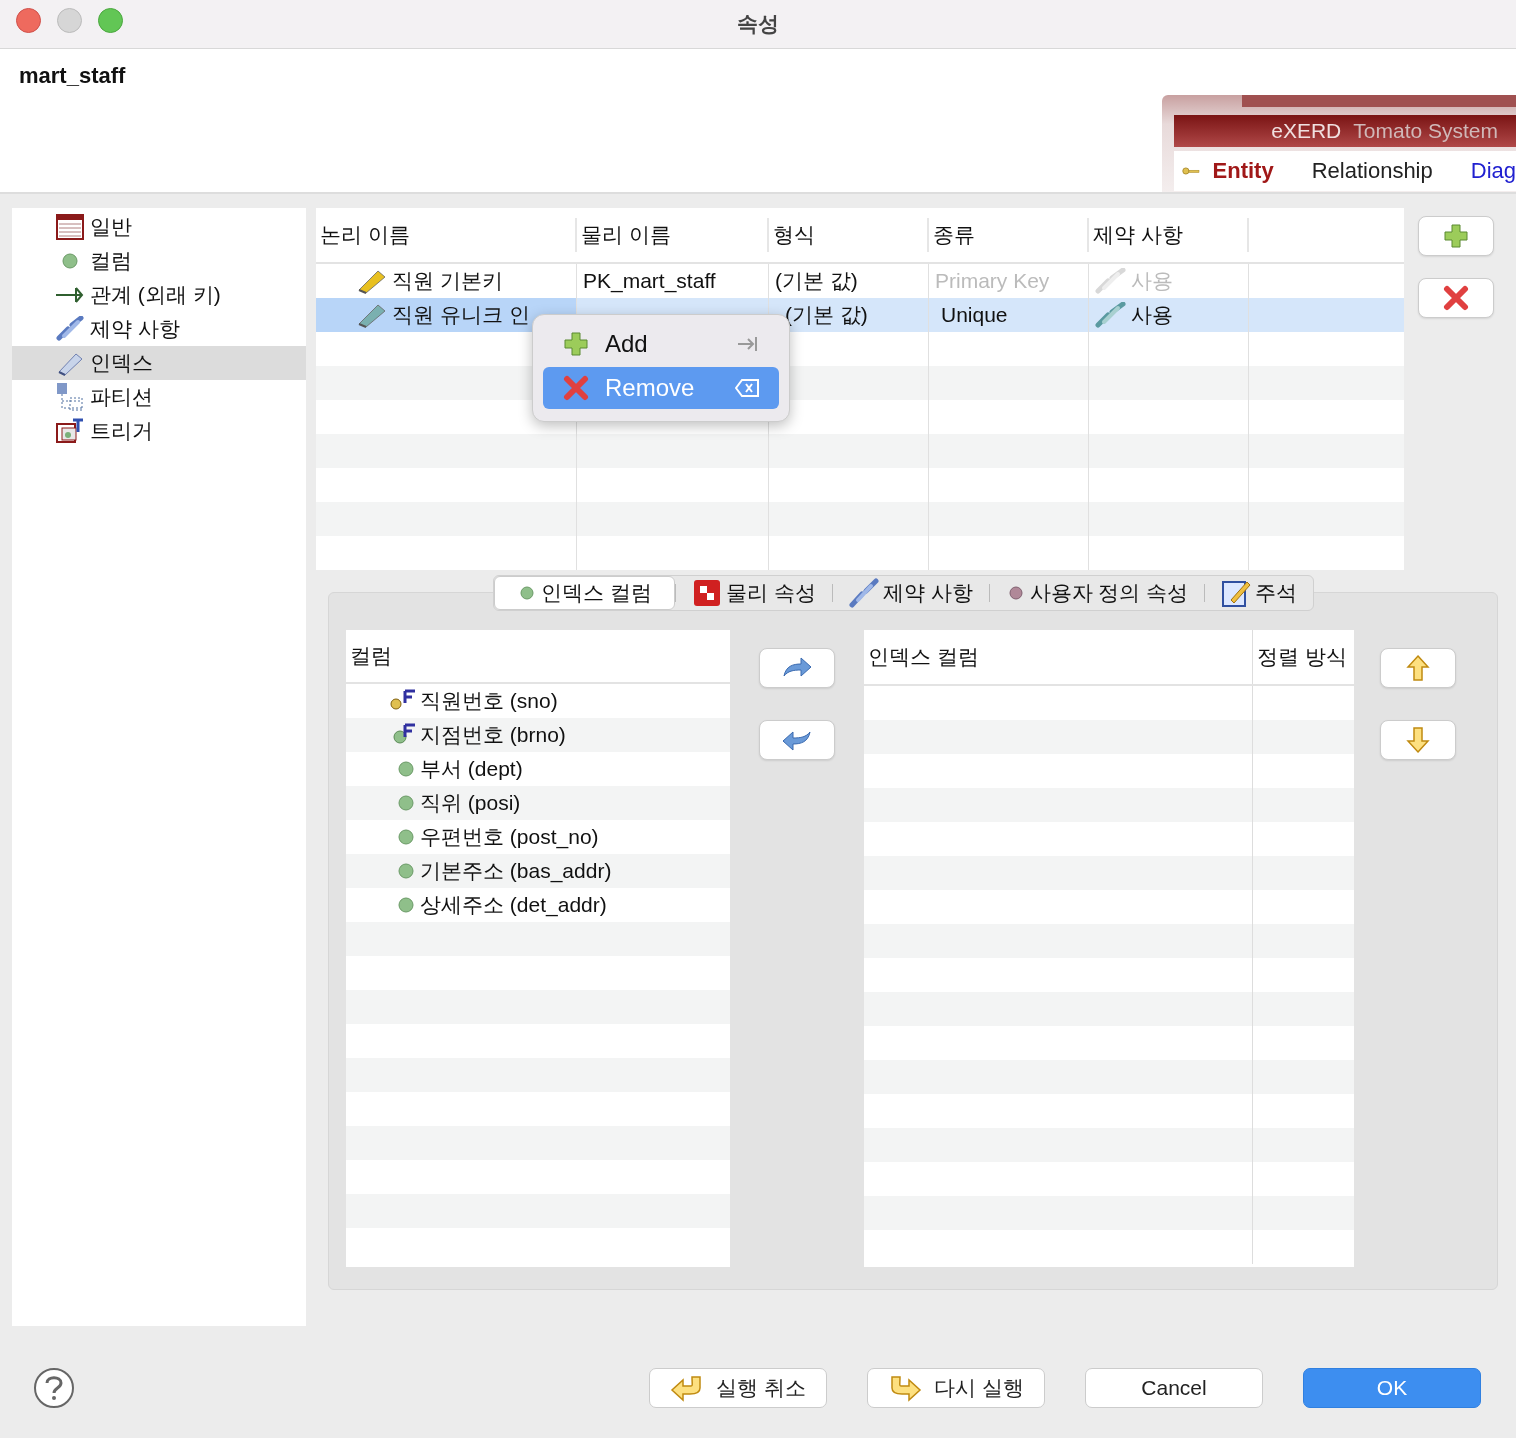  Describe the element at coordinates (159, 431) in the screenshot. I see `sidebar-item: 트리거` at that location.